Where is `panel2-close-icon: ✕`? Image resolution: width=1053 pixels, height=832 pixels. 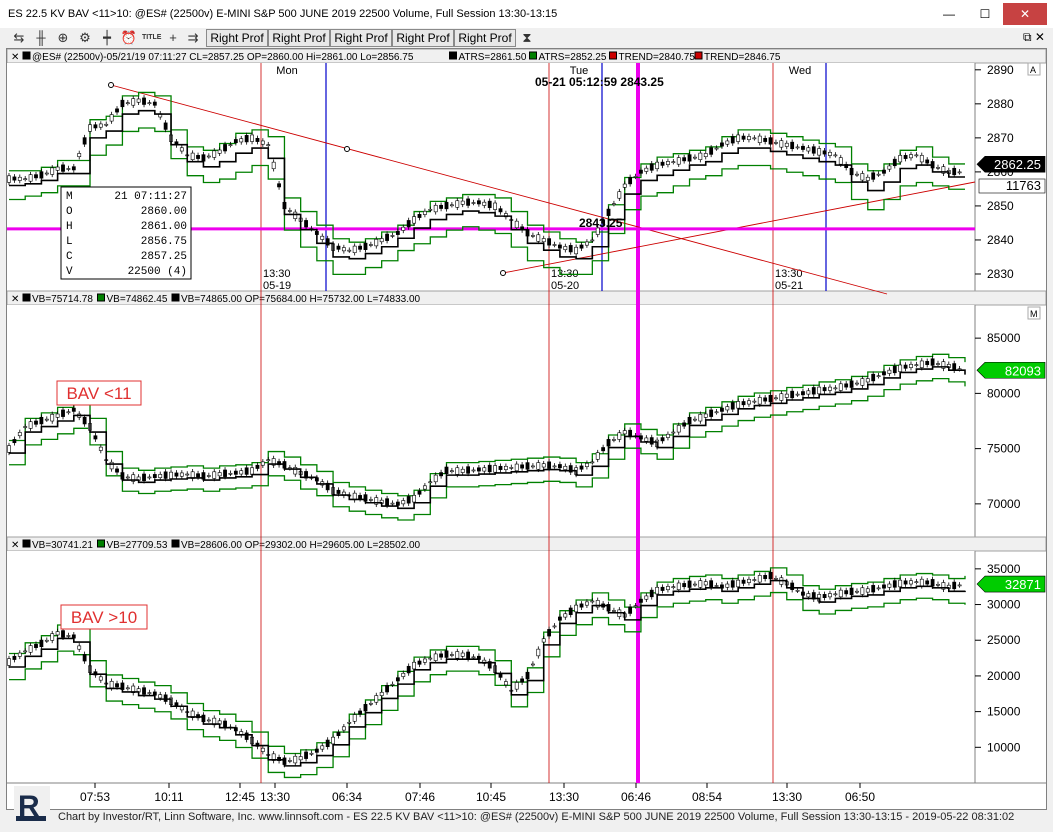 panel2-close-icon: ✕ is located at coordinates (15, 299).